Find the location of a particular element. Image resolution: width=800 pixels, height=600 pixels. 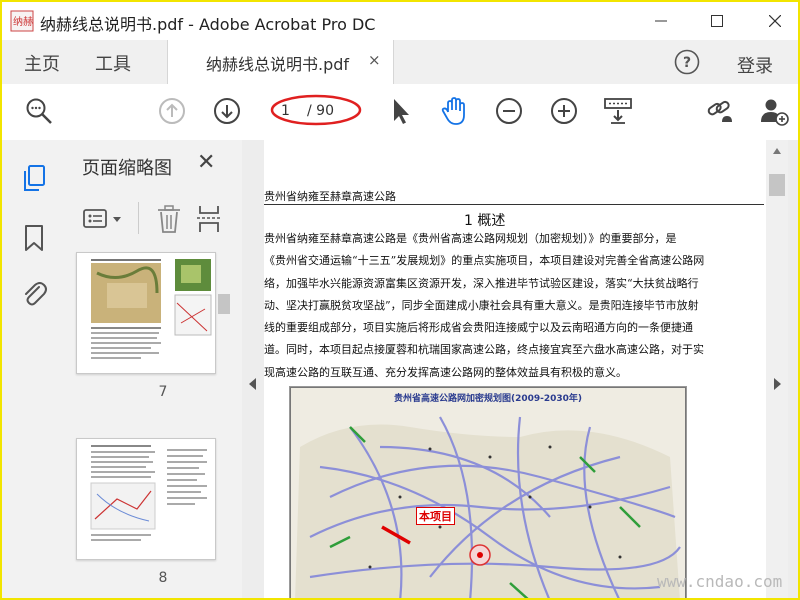

select-tool-button is located at coordinates (401, 111).